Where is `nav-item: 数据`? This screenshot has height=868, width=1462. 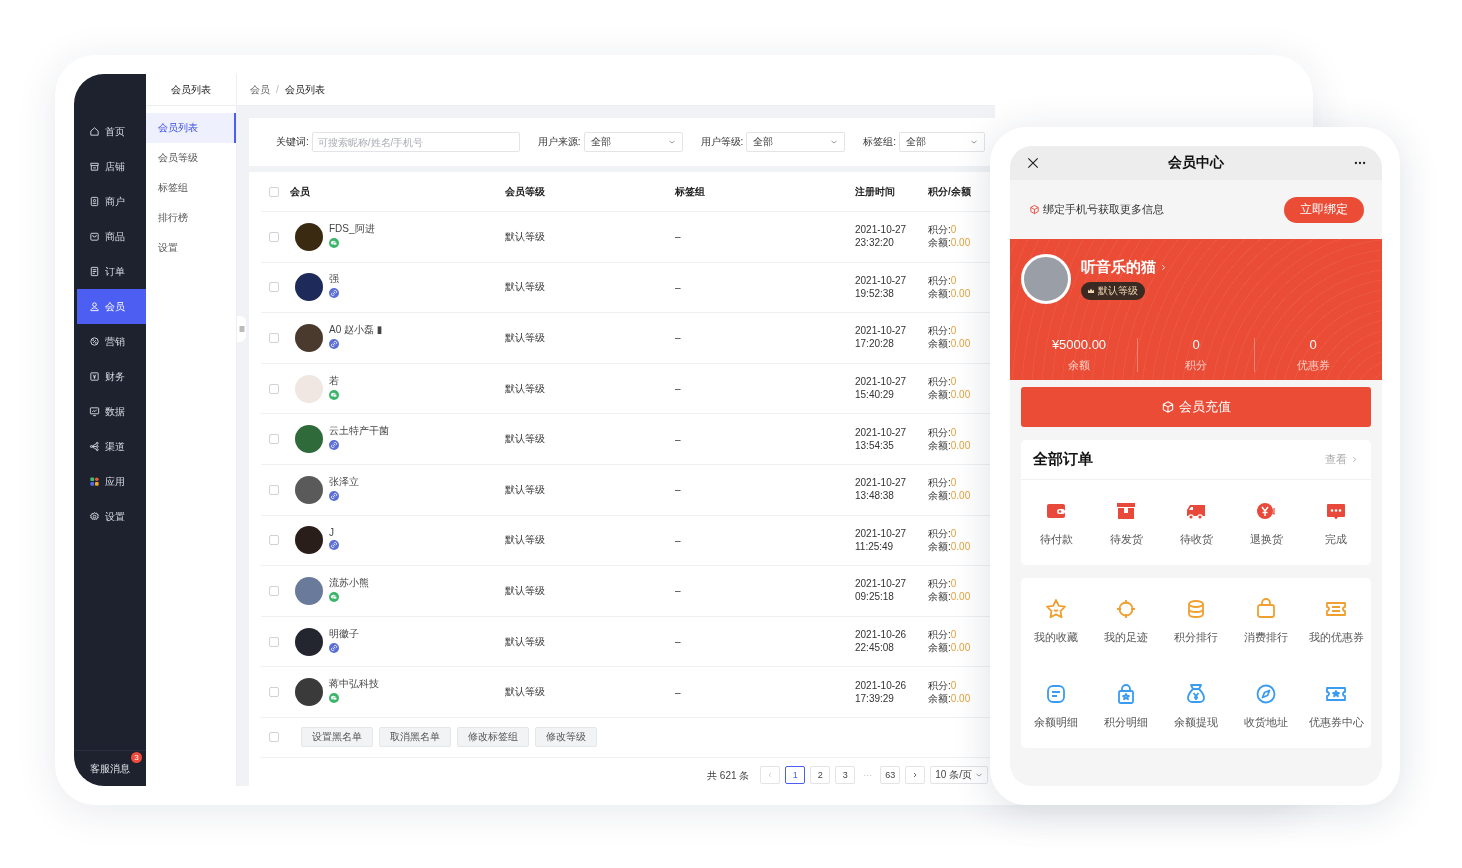 nav-item: 数据 is located at coordinates (110, 411).